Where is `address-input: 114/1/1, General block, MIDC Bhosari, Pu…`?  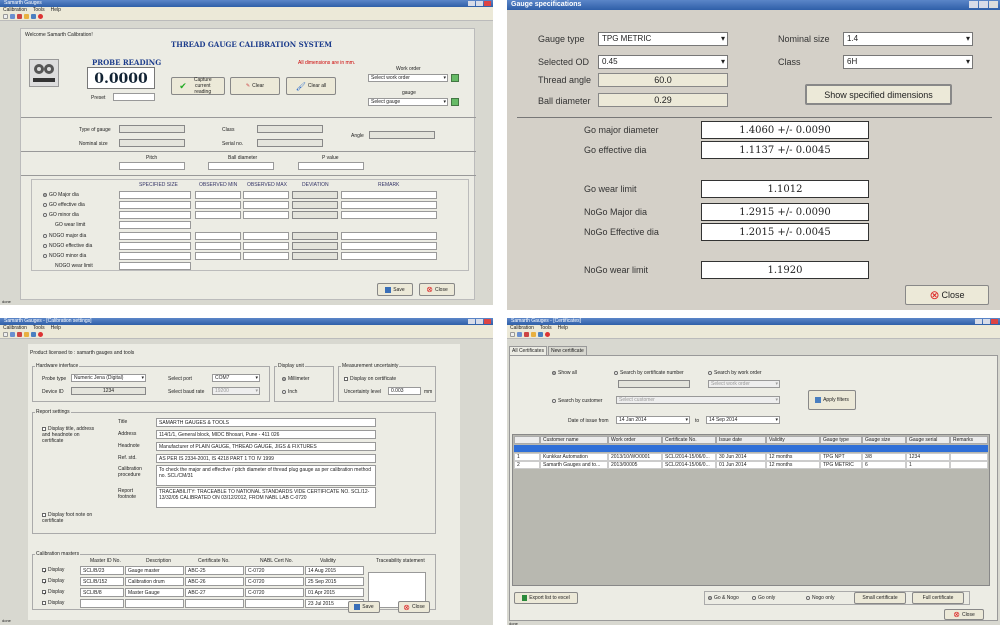 address-input: 114/1/1, General block, MIDC Bhosari, Pu… is located at coordinates (266, 434).